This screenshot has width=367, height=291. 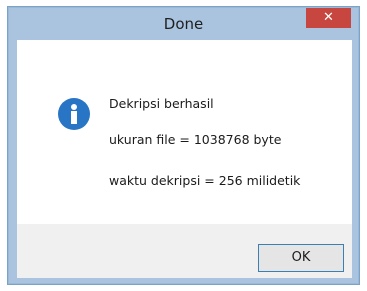 What do you see at coordinates (161, 103) in the screenshot?
I see `message-line-status: Dekripsi berhasil` at bounding box center [161, 103].